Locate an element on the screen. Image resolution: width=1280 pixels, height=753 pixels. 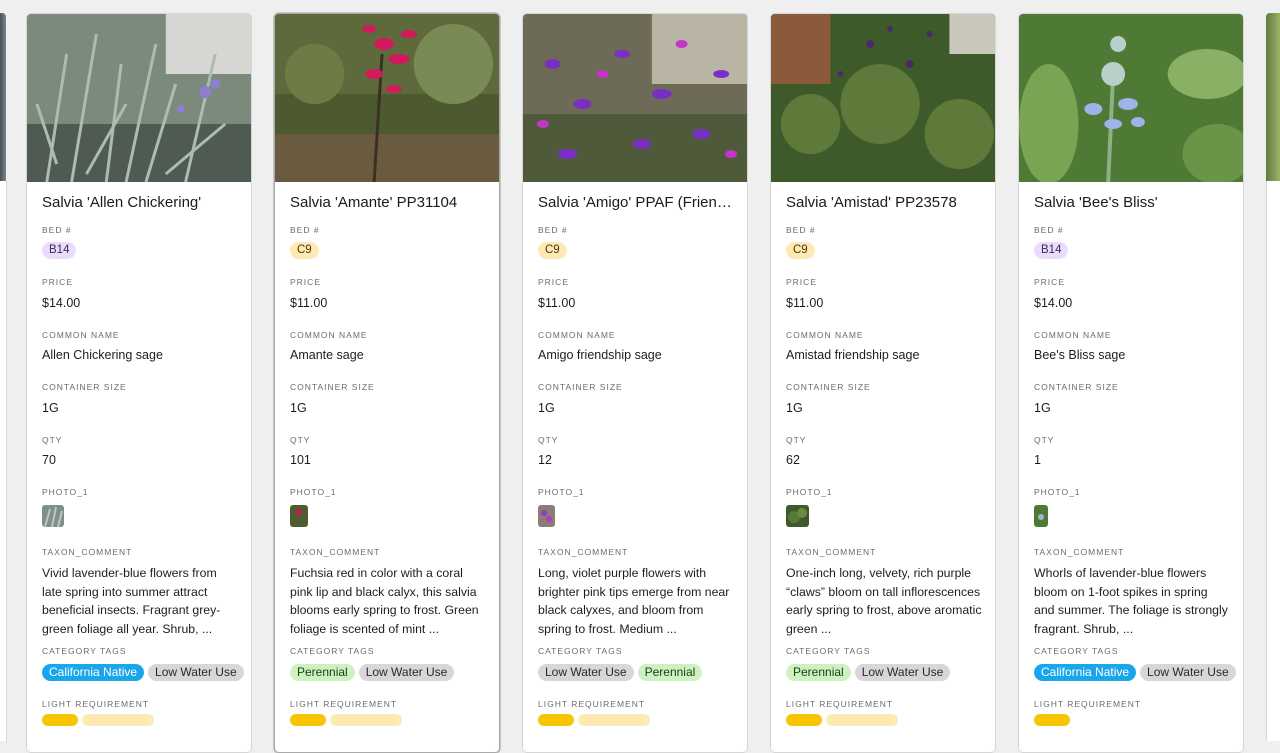
next-card-edge is located at coordinates (1273, 97).